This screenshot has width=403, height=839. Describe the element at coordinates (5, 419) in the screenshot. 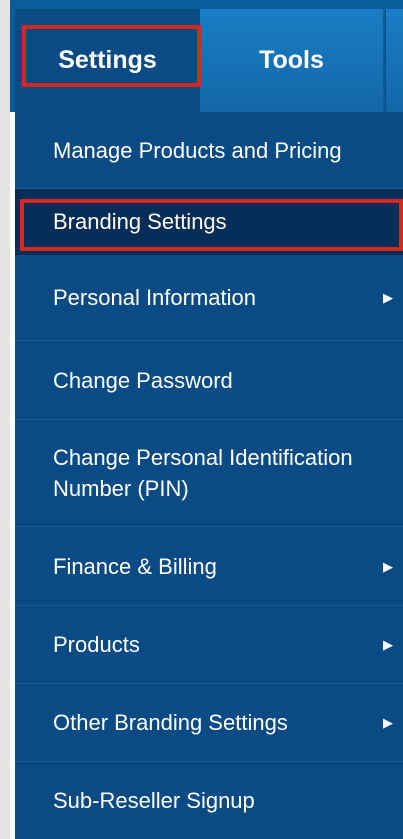

I see `left-gutter` at that location.